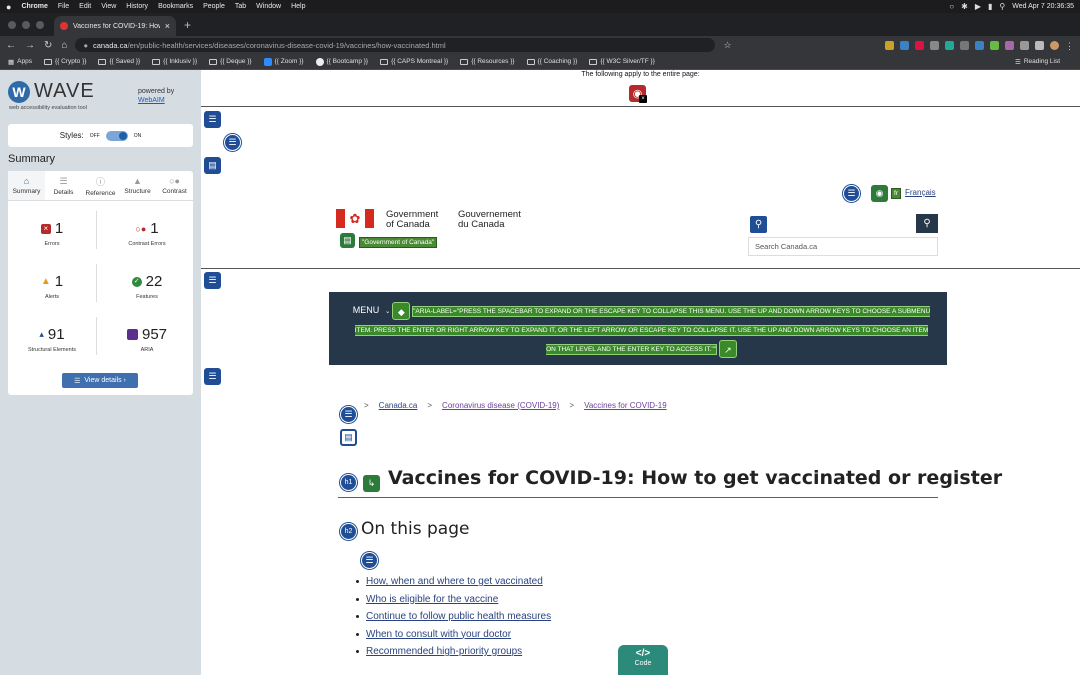  What do you see at coordinates (52, 286) in the screenshot?
I see `stat-alerts: ▲ 1 Alerts` at bounding box center [52, 286].